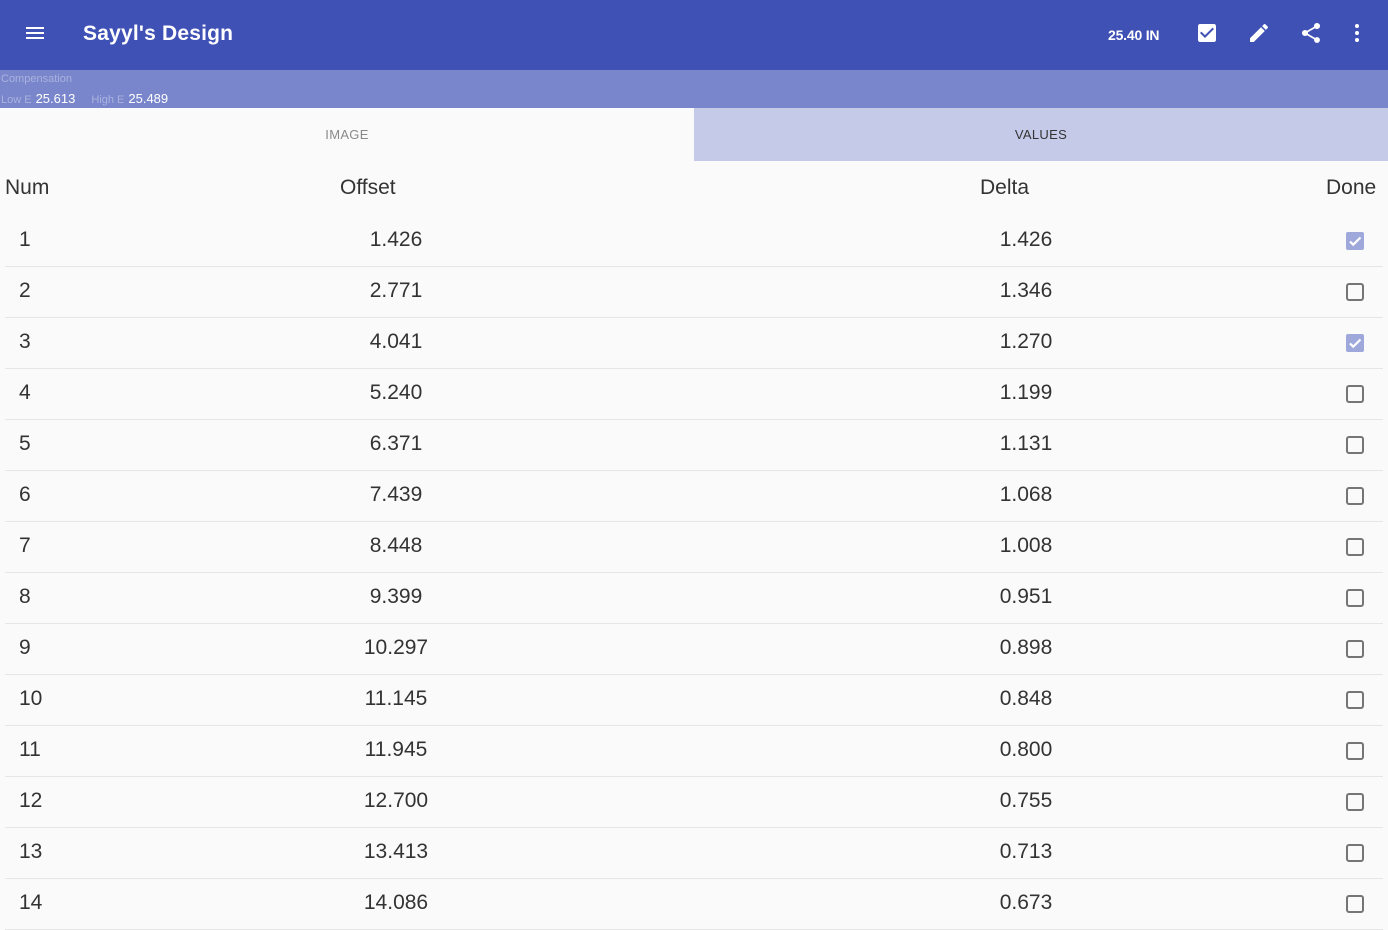  Describe the element at coordinates (694, 89) in the screenshot. I see `compensation-bar: Compensation Low E 25.613 High E 25.489` at that location.